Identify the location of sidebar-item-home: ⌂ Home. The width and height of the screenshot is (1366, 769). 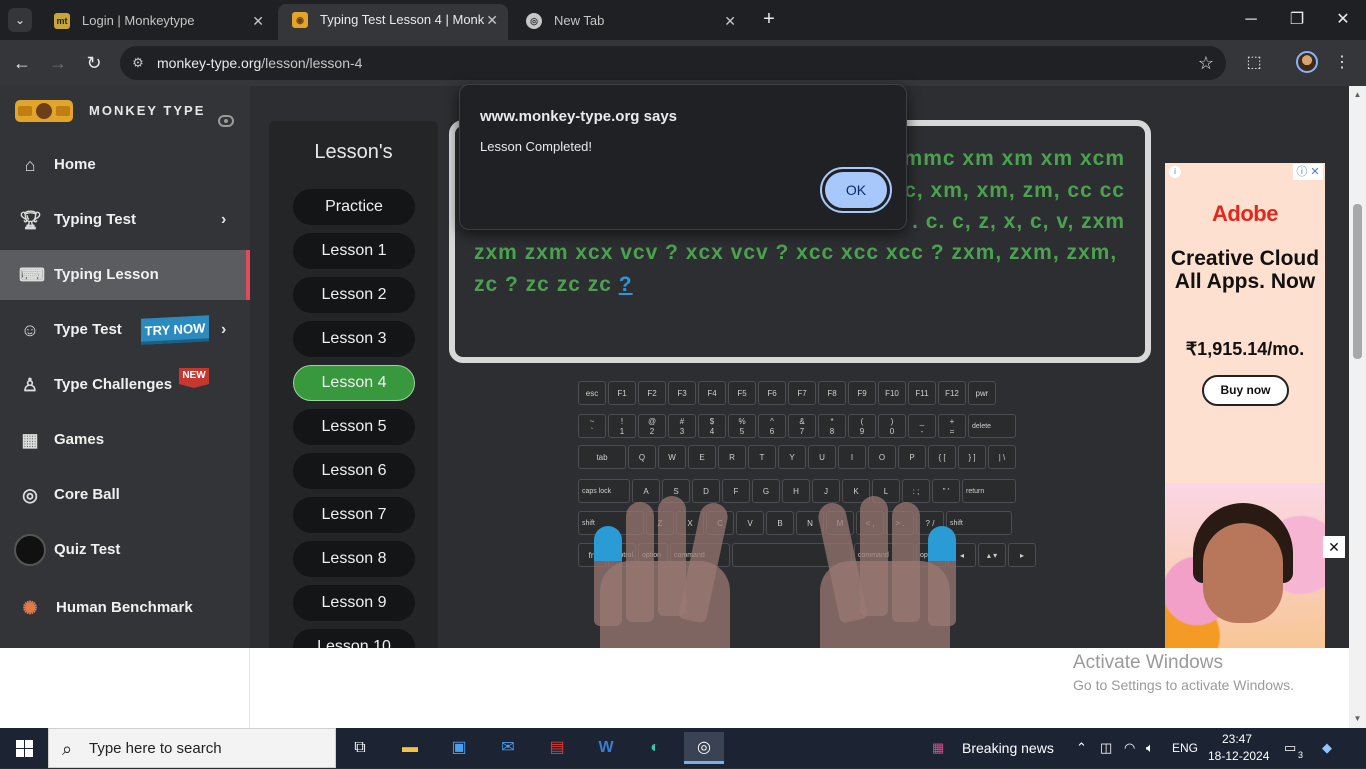
(125, 165).